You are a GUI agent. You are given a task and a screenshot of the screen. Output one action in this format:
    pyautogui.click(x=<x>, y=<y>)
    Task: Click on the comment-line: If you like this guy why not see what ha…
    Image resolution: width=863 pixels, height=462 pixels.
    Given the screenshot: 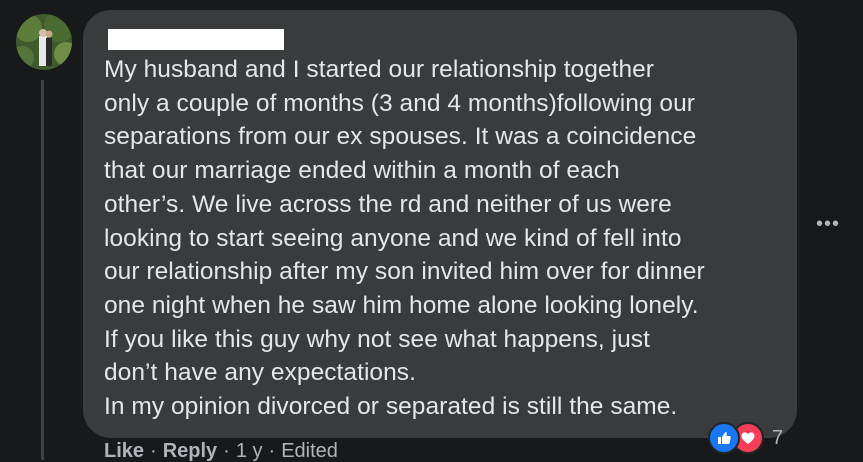 What is the action you would take?
    pyautogui.click(x=377, y=339)
    